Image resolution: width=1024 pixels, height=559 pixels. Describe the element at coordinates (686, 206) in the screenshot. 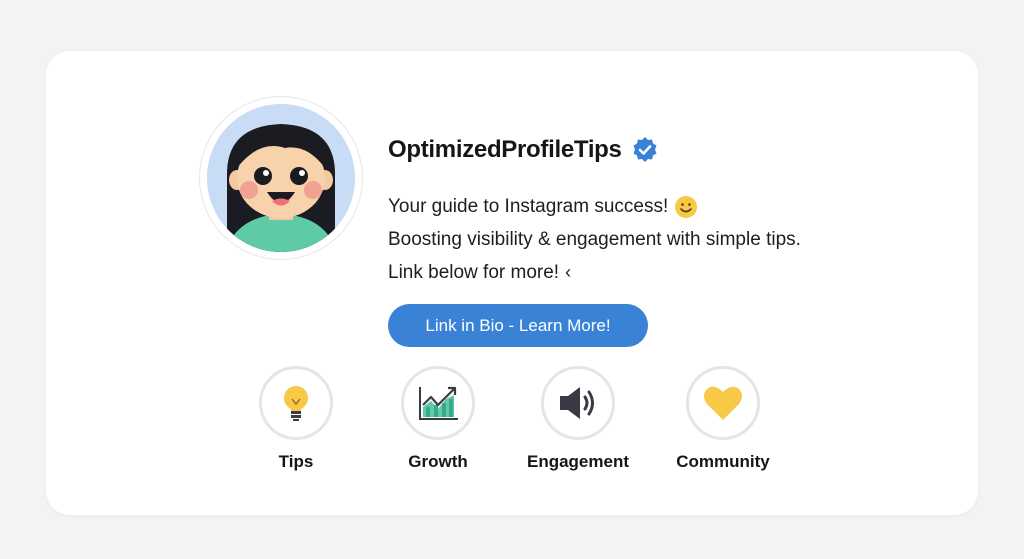

I see `smiling-face-icon` at that location.